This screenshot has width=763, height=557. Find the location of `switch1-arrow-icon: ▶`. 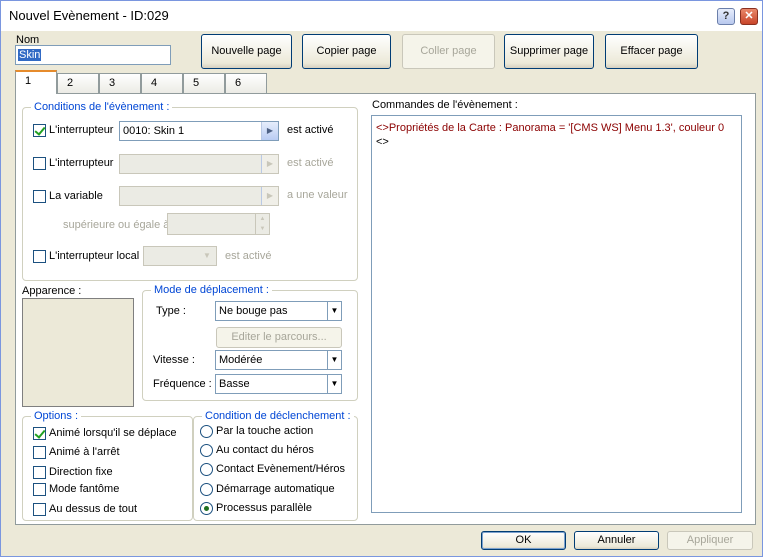

switch1-arrow-icon: ▶ is located at coordinates (269, 131).